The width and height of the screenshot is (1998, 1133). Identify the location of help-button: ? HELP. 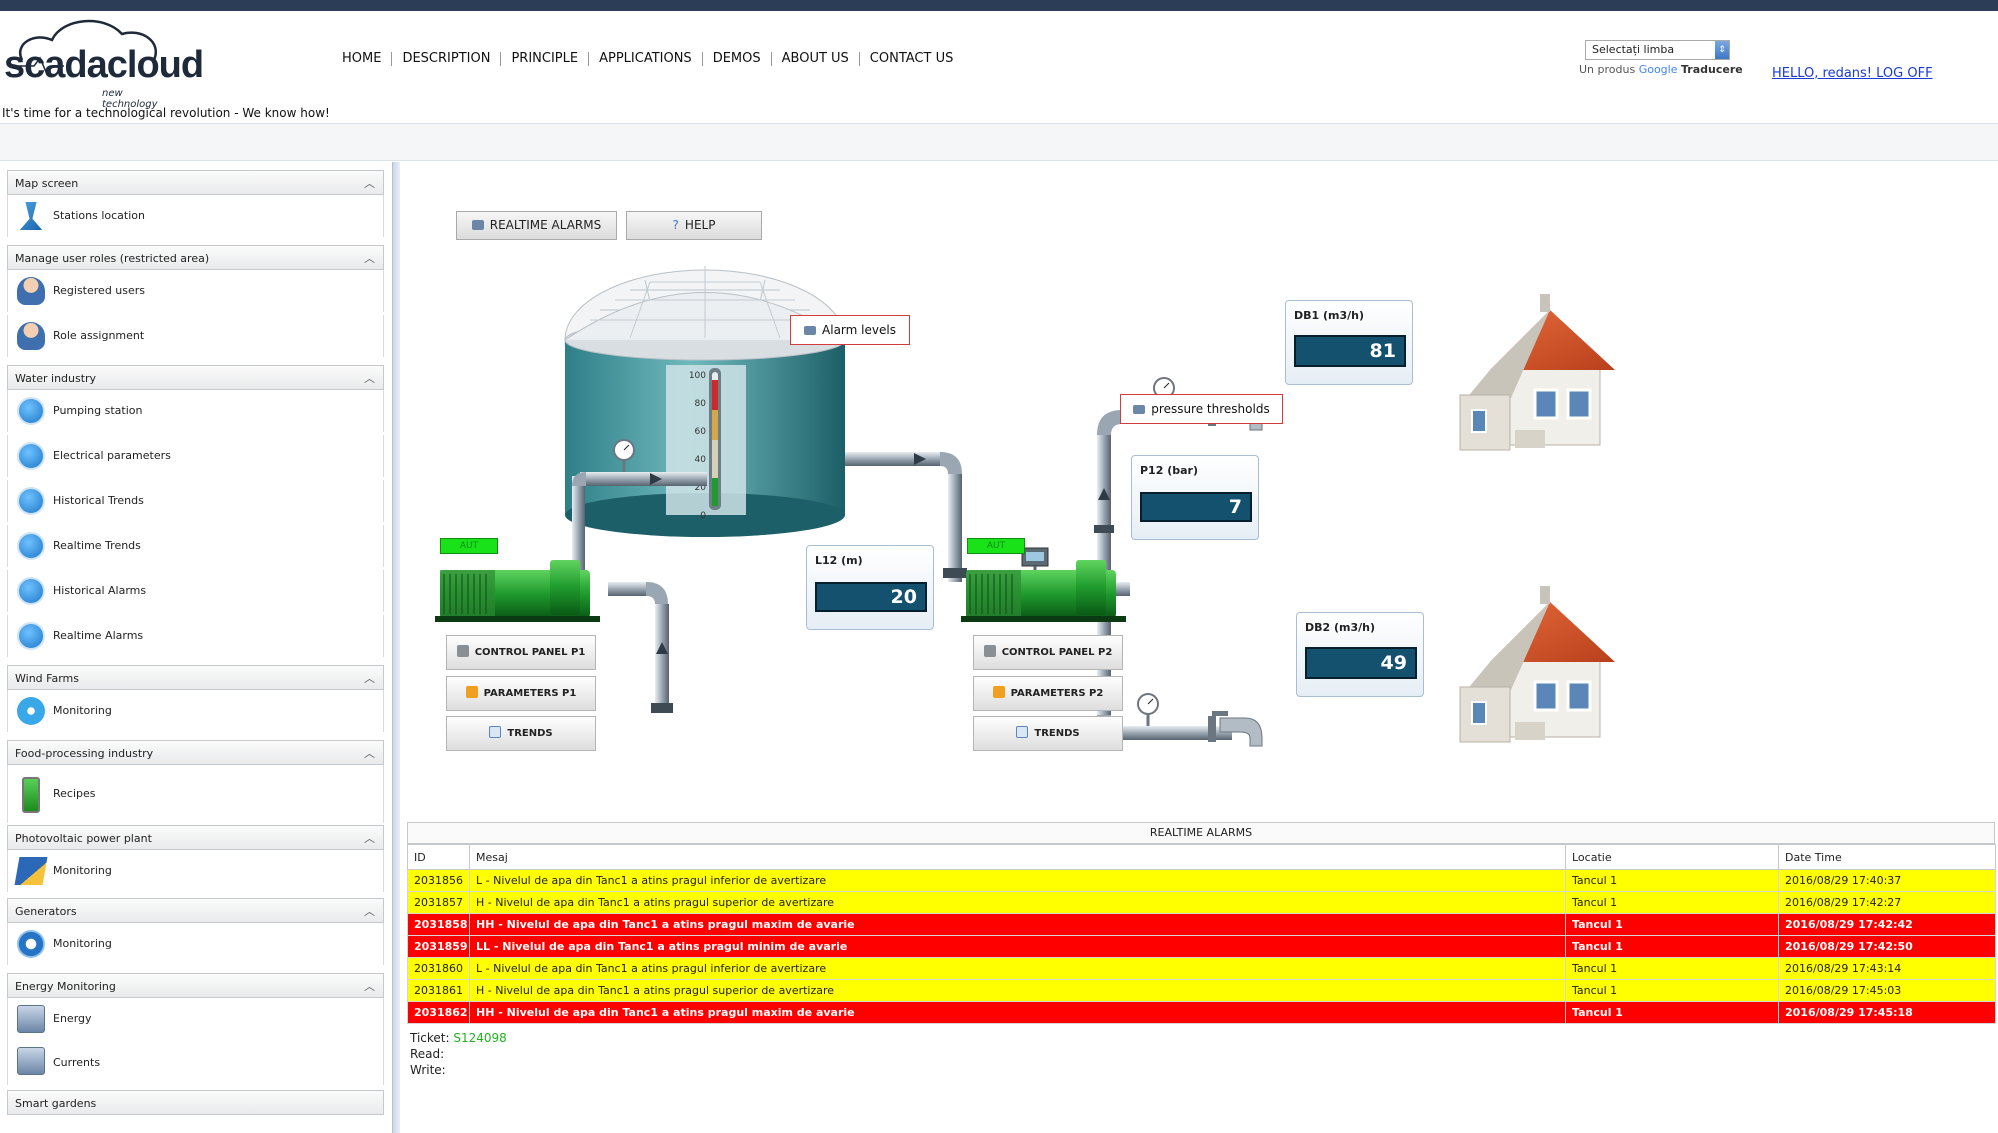
(694, 225).